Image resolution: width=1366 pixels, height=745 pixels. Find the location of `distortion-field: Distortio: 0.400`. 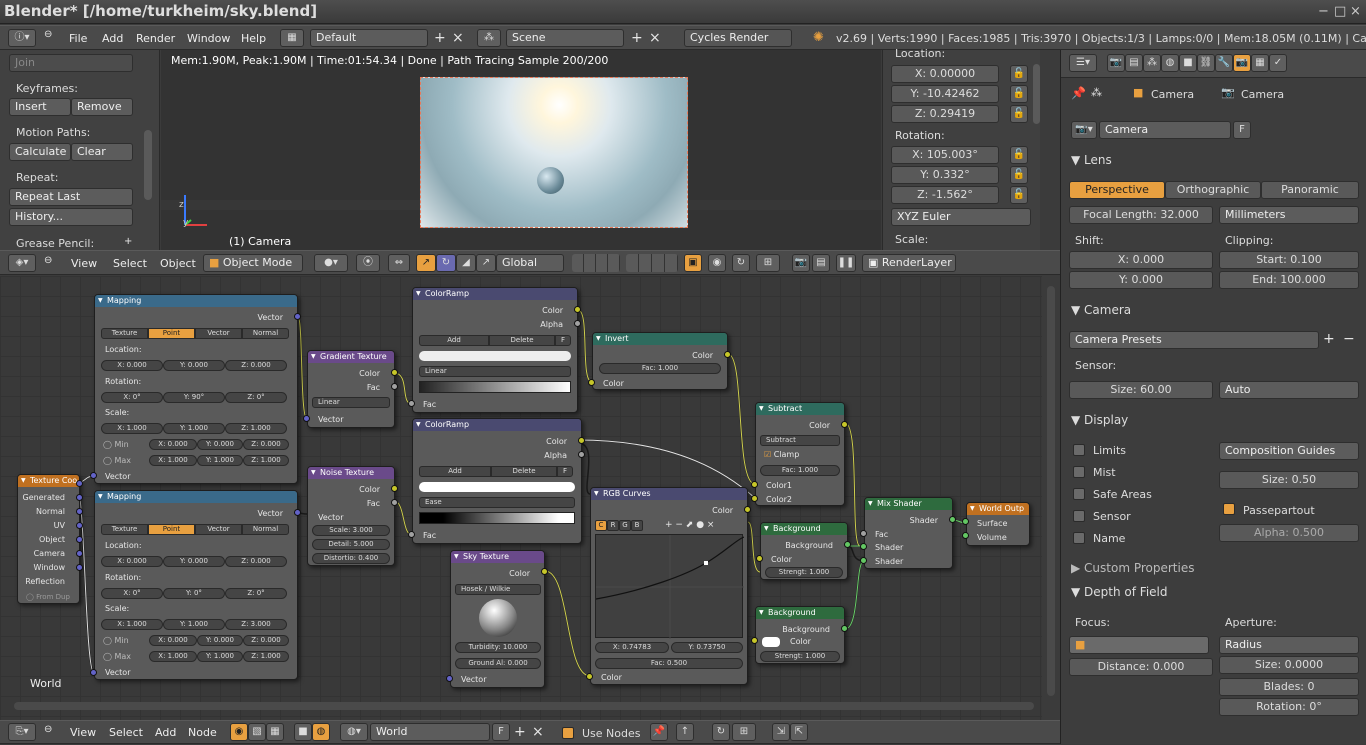

distortion-field: Distortio: 0.400 is located at coordinates (351, 558).